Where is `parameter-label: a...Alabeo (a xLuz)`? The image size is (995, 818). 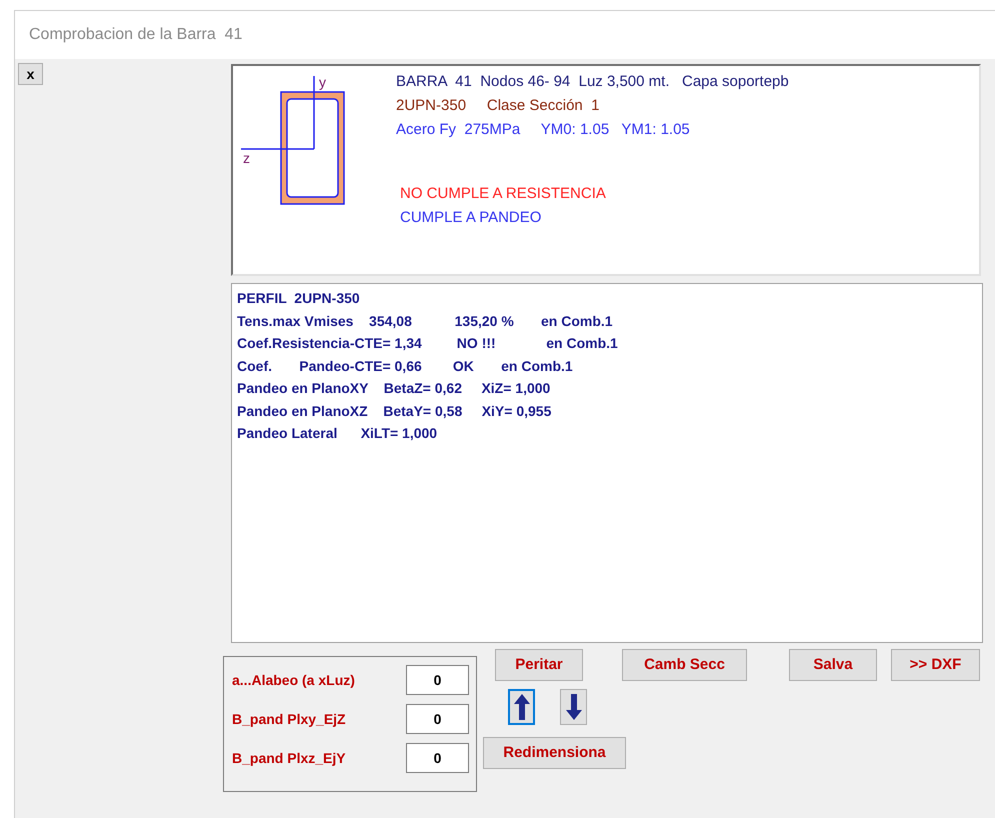
parameter-label: a...Alabeo (a xLuz) is located at coordinates (294, 680).